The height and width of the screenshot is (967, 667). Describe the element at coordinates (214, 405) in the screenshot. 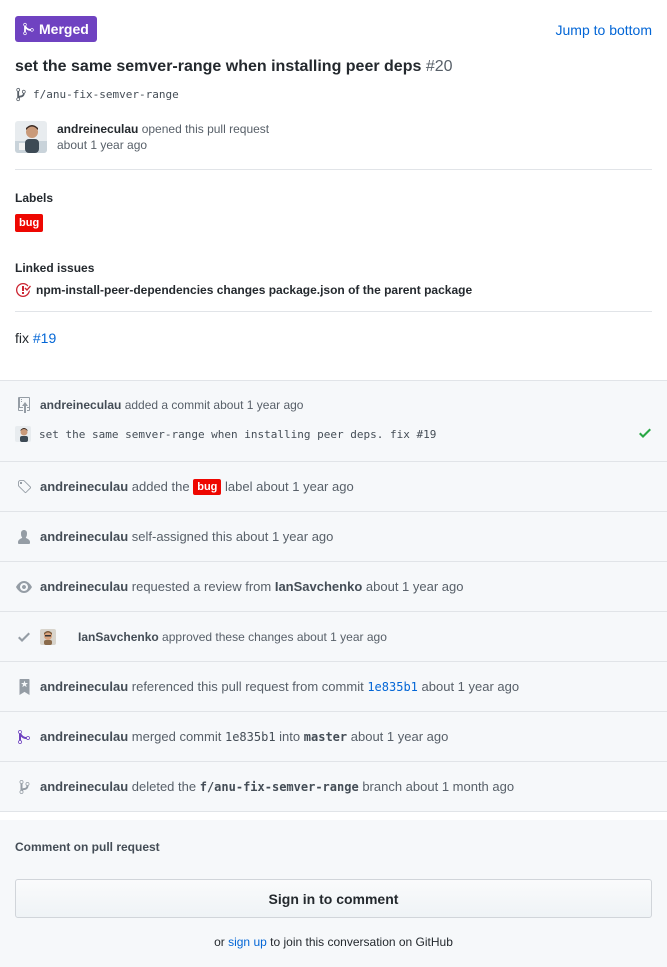

I see `commit-action: added a commit about 1 year ago` at that location.